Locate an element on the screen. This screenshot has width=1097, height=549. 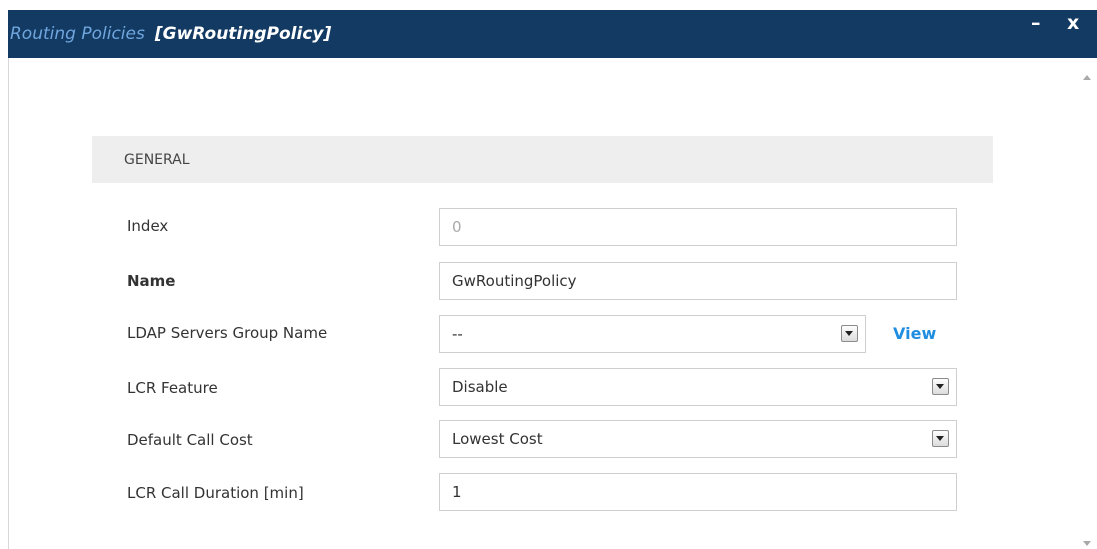
minimize-button: – is located at coordinates (1036, 23).